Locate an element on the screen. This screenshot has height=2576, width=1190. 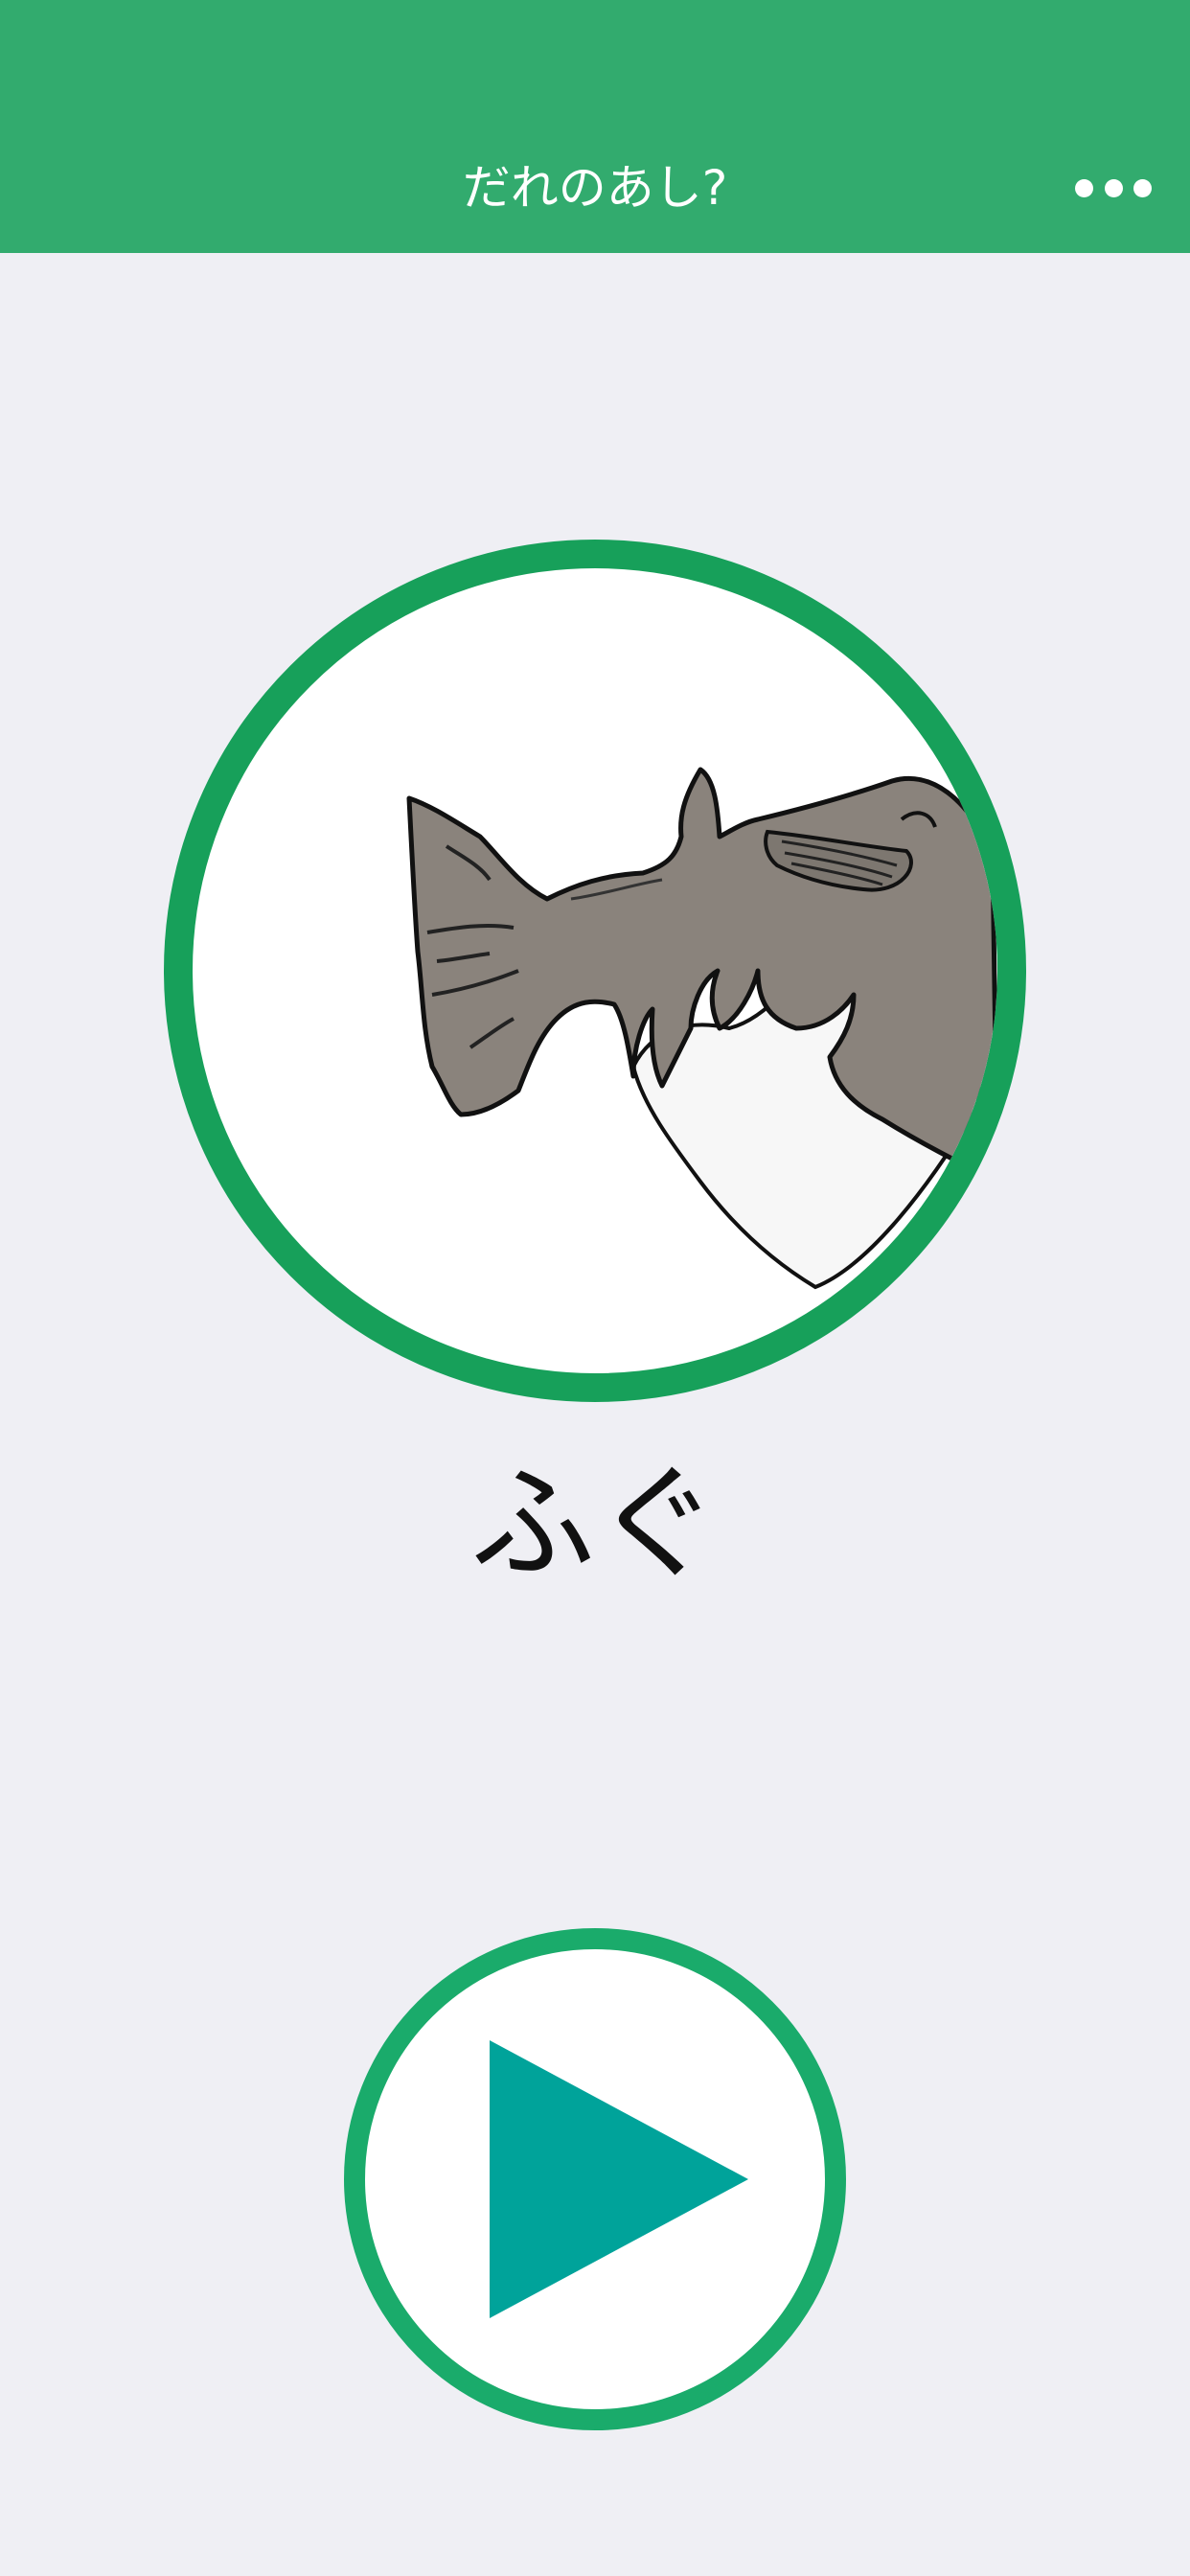
play-button is located at coordinates (595, 2179).